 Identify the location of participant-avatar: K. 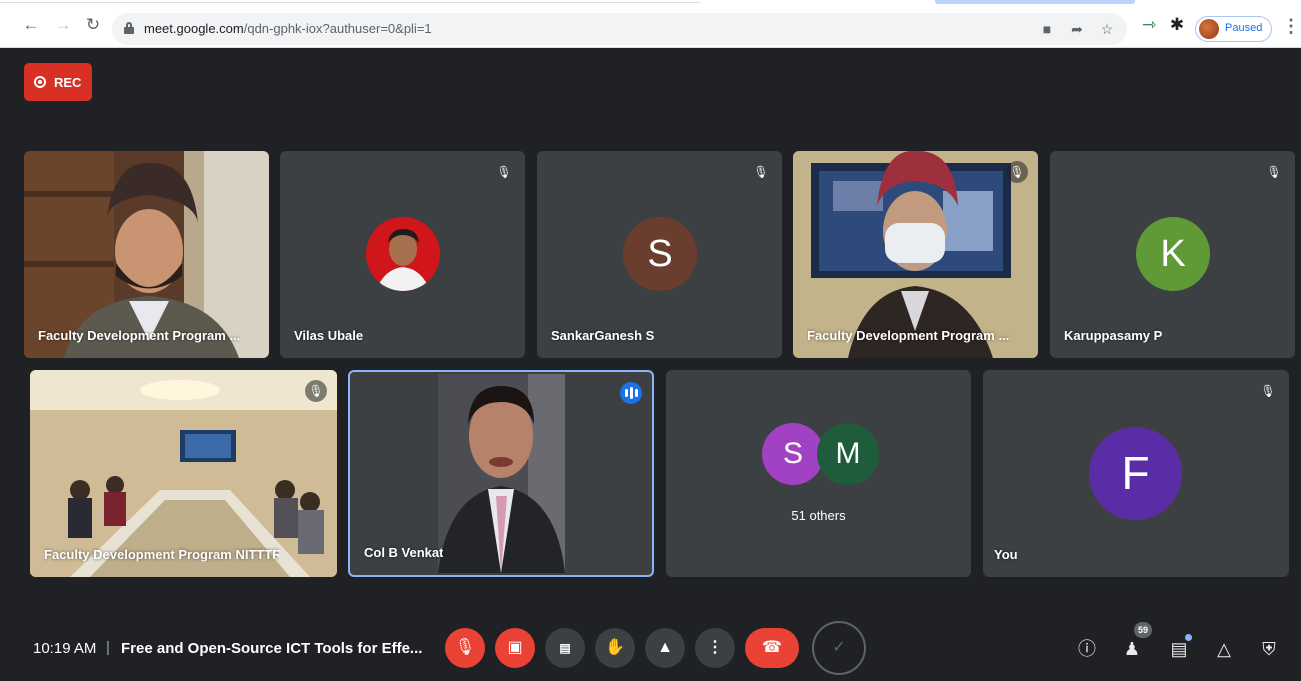
(1173, 254).